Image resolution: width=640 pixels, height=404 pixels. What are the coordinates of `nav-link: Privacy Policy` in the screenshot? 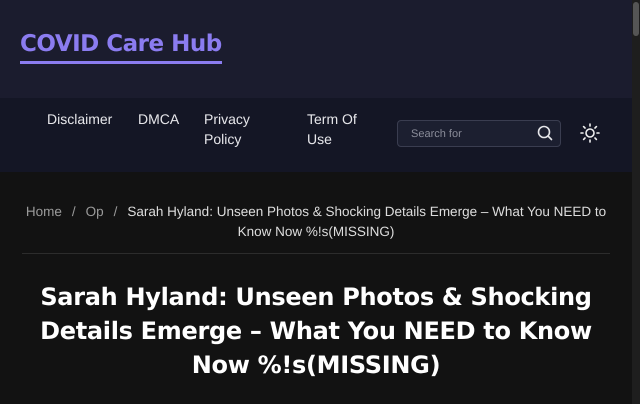 It's located at (234, 129).